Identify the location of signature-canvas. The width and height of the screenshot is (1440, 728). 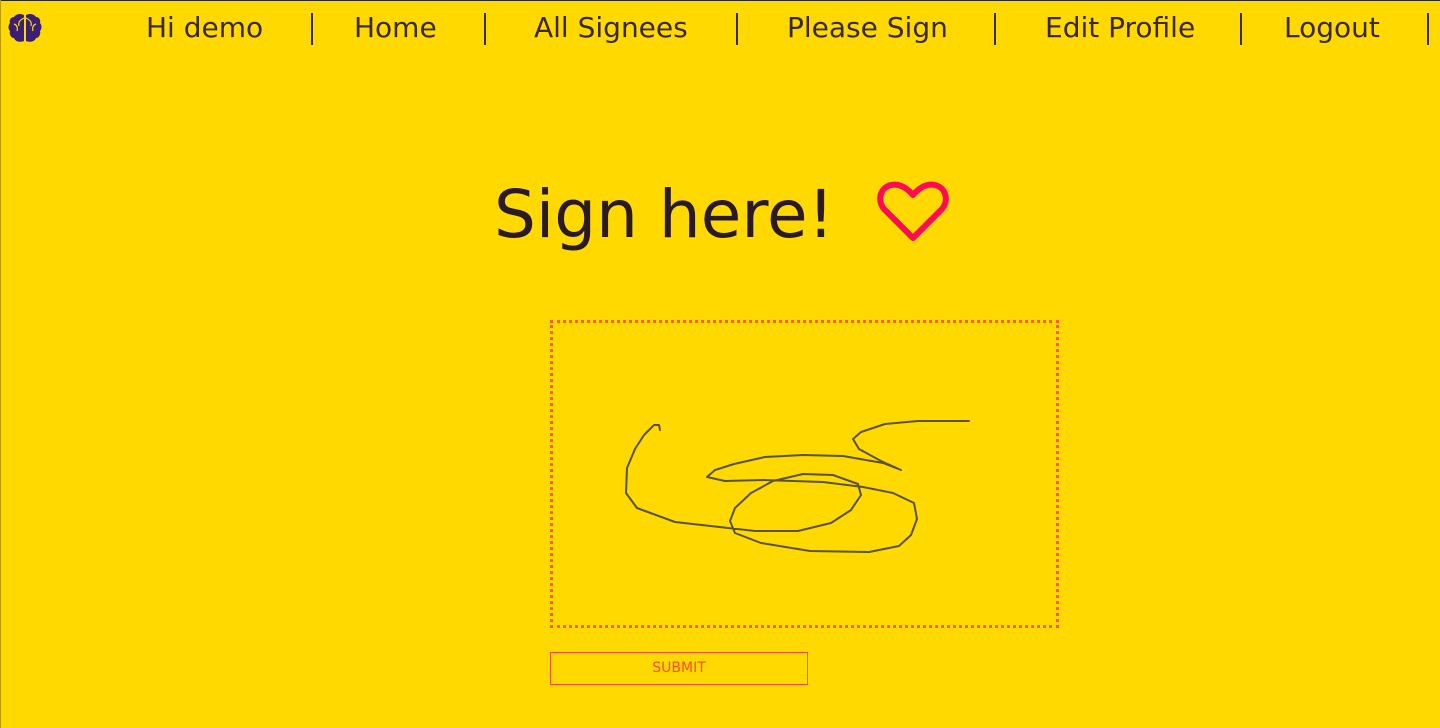
(804, 474).